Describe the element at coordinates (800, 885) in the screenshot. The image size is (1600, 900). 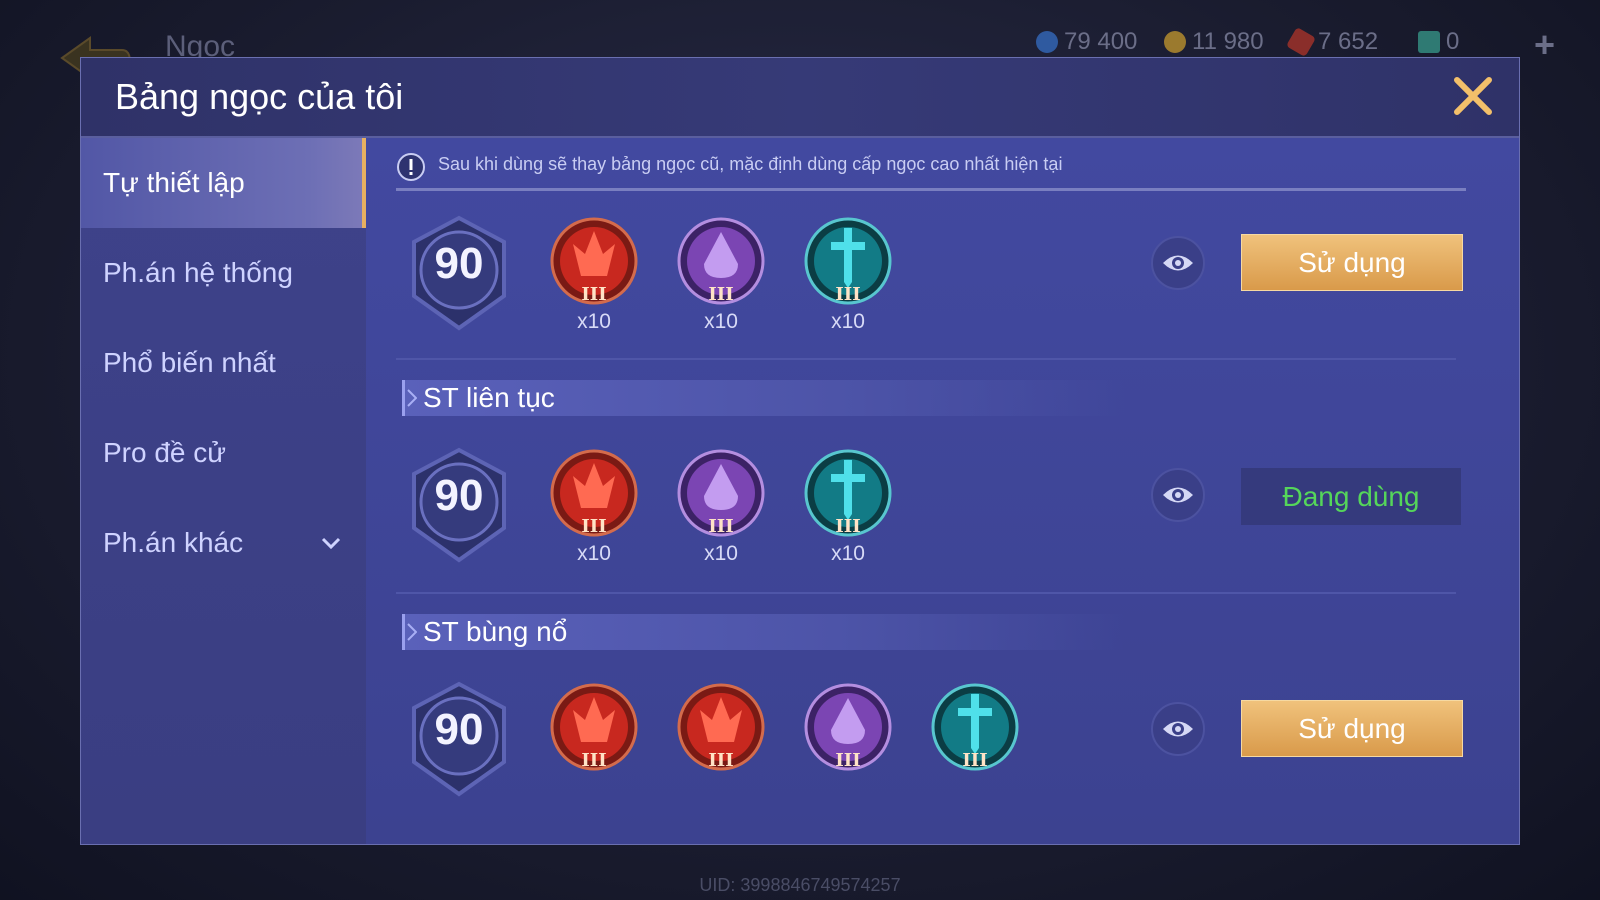
I see `uid-label: UID: 3998846749574257` at that location.